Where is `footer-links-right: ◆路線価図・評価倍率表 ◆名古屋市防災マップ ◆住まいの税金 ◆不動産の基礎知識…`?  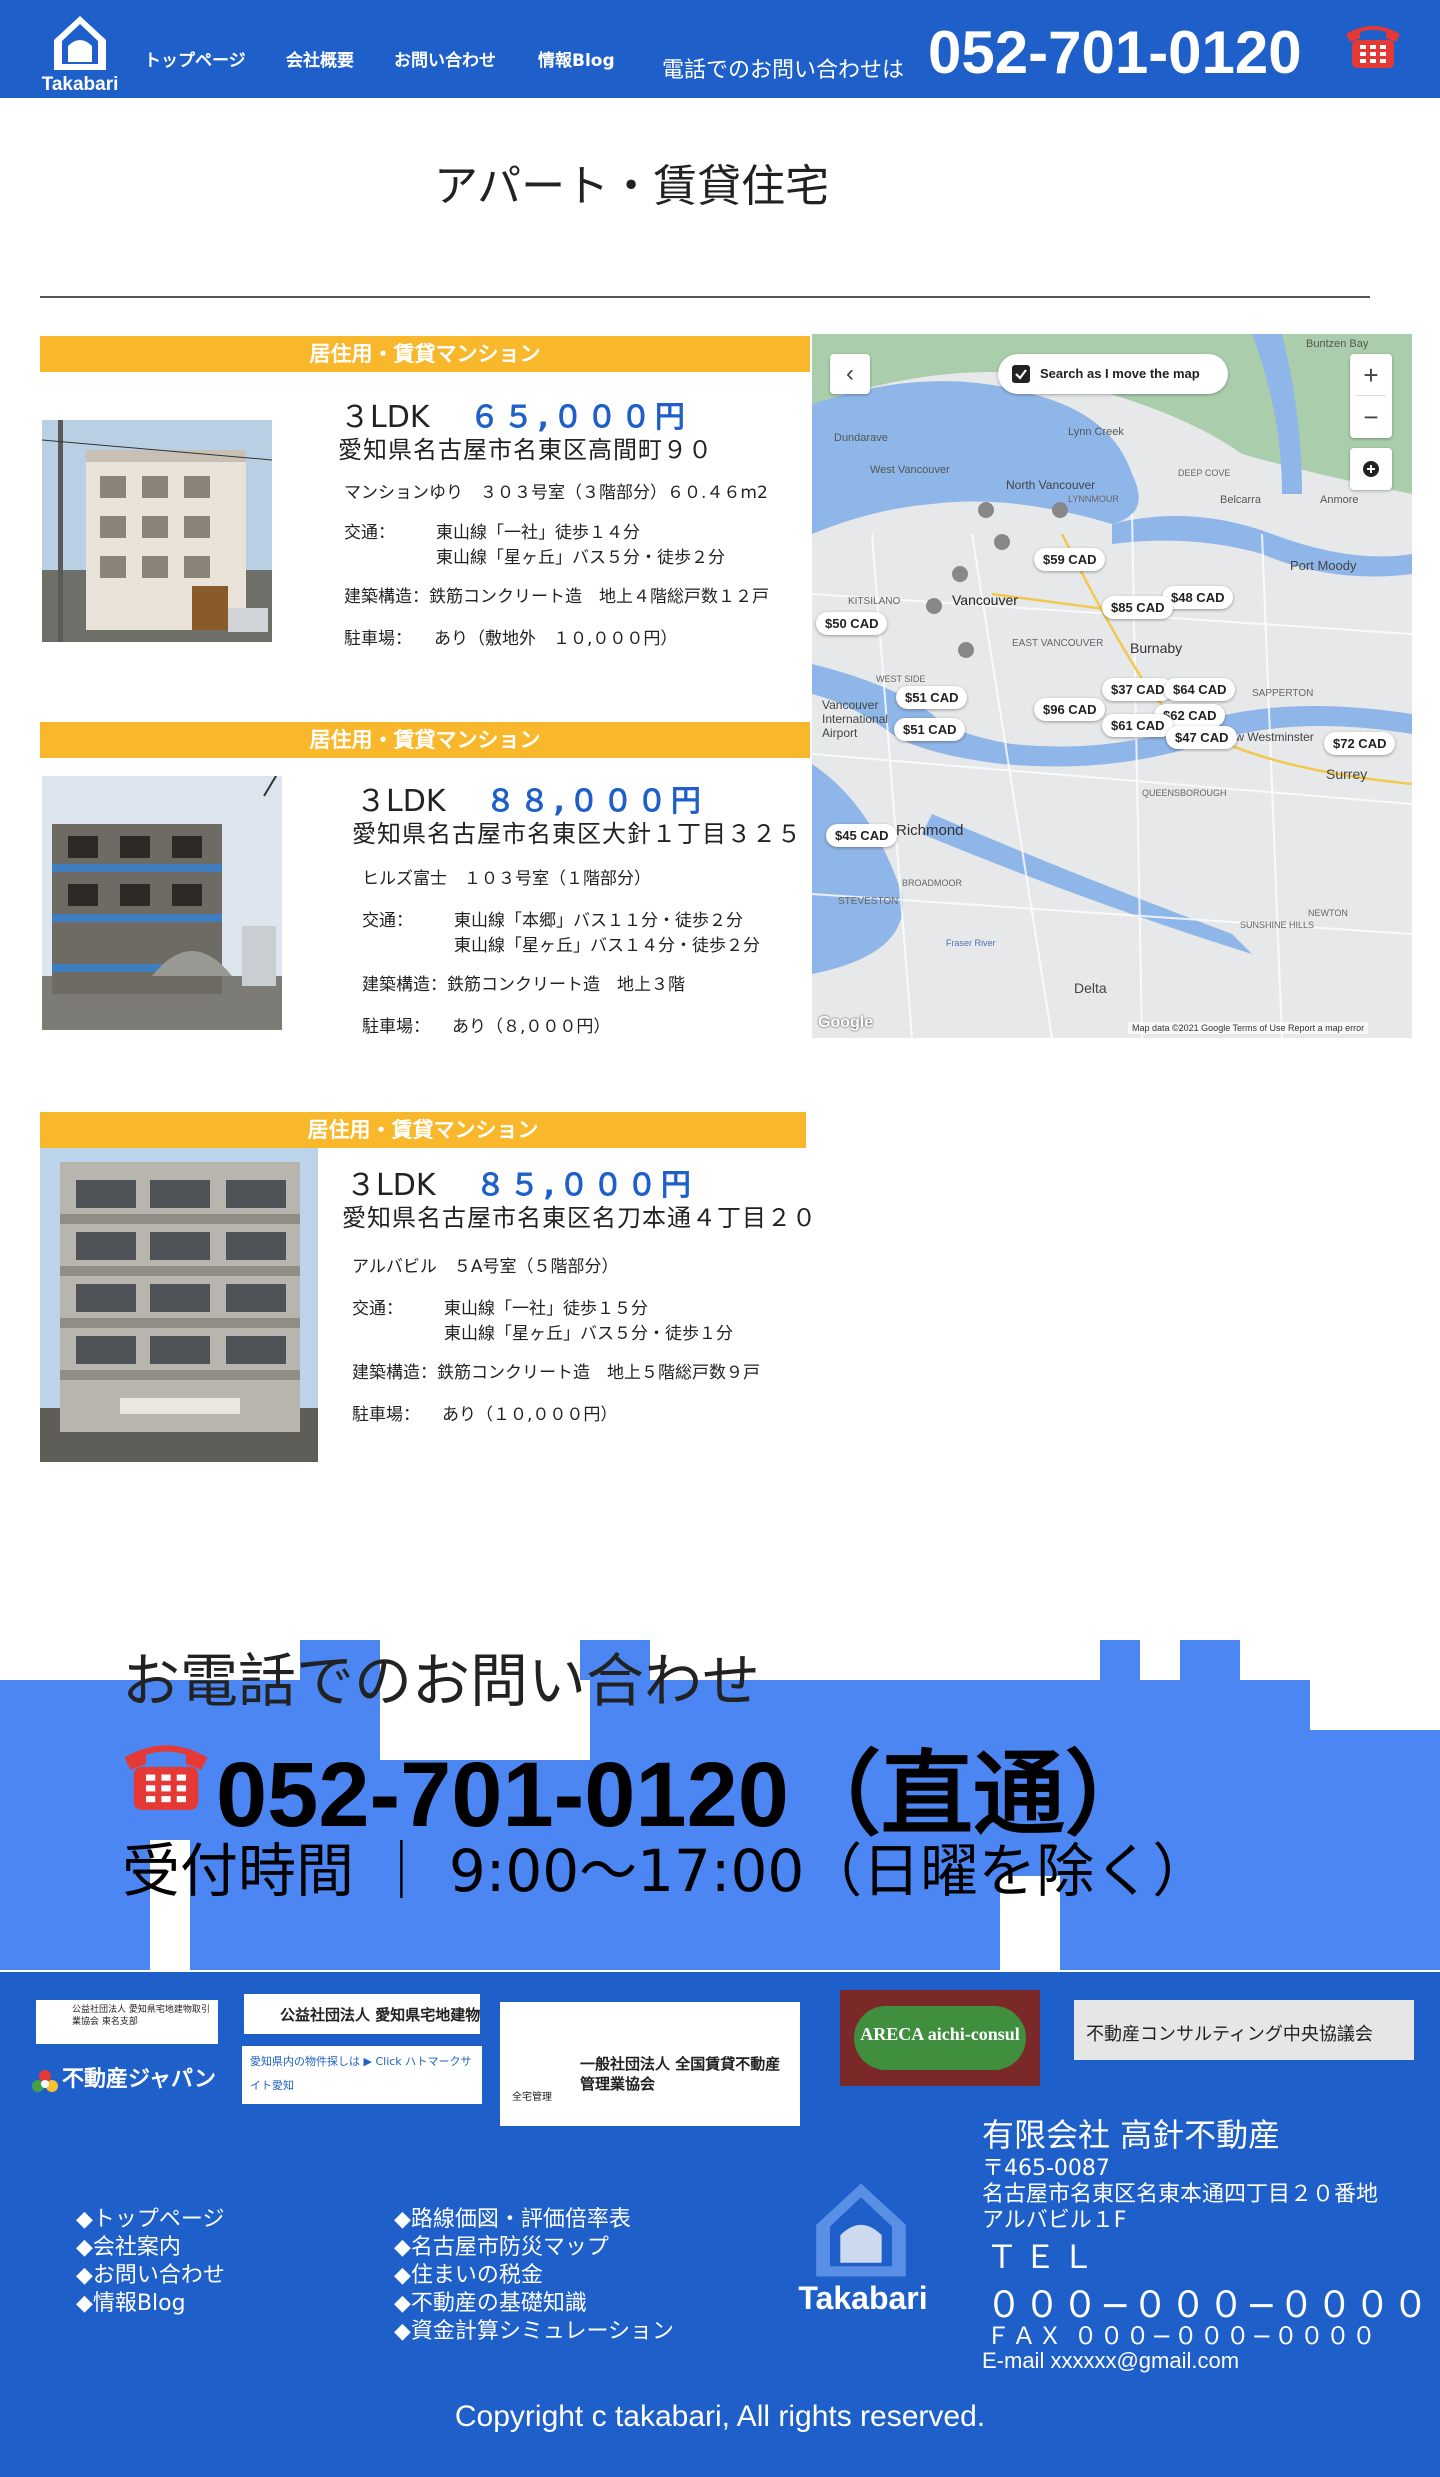
footer-links-right: ◆路線価図・評価倍率表 ◆名古屋市防災マップ ◆住まいの税金 ◆不動産の基礎知識… is located at coordinates (534, 2276).